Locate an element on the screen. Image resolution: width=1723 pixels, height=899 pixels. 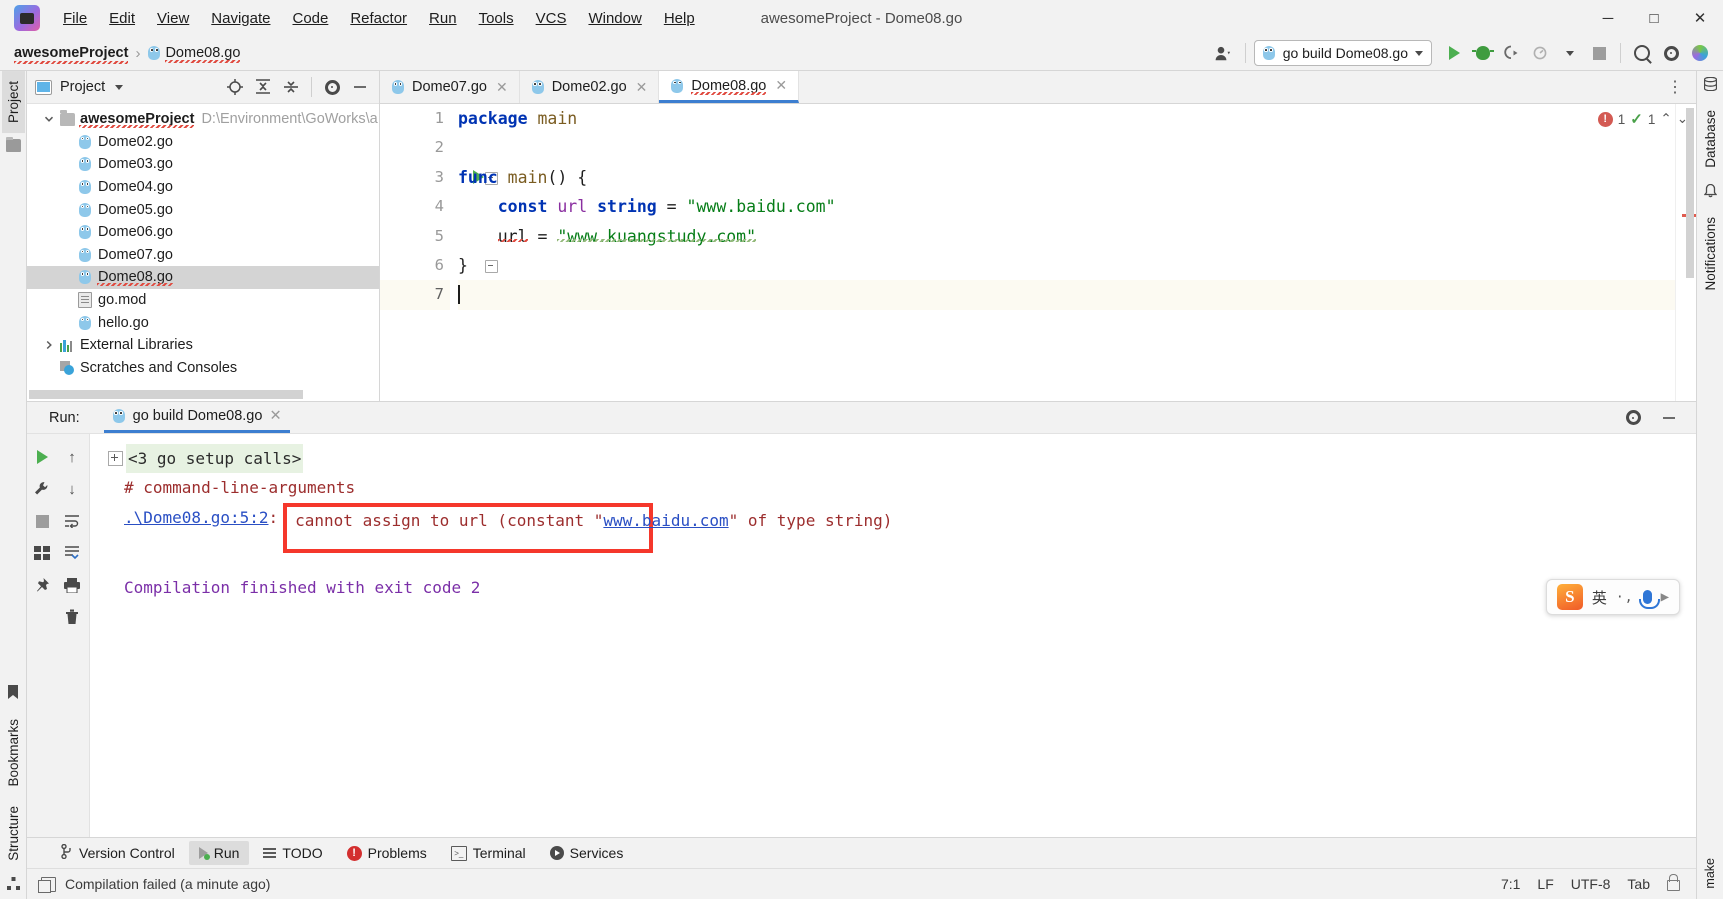
expand-all-button is located at coordinates (263, 87).